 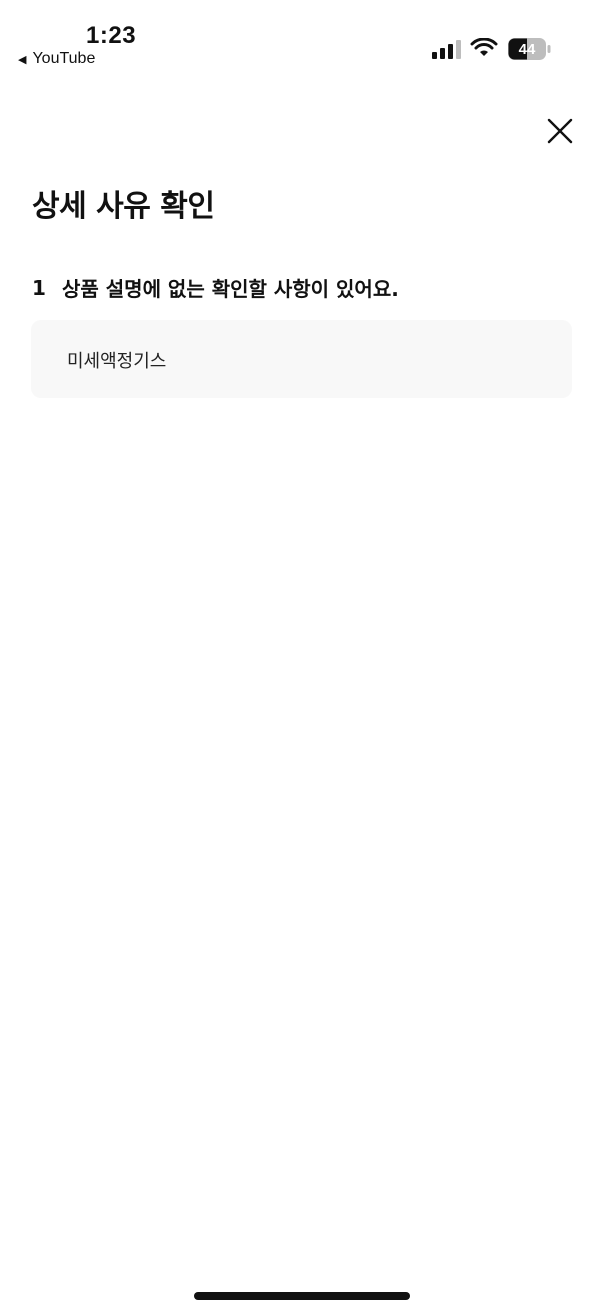 I want to click on wifi-icon, so click(x=484, y=47).